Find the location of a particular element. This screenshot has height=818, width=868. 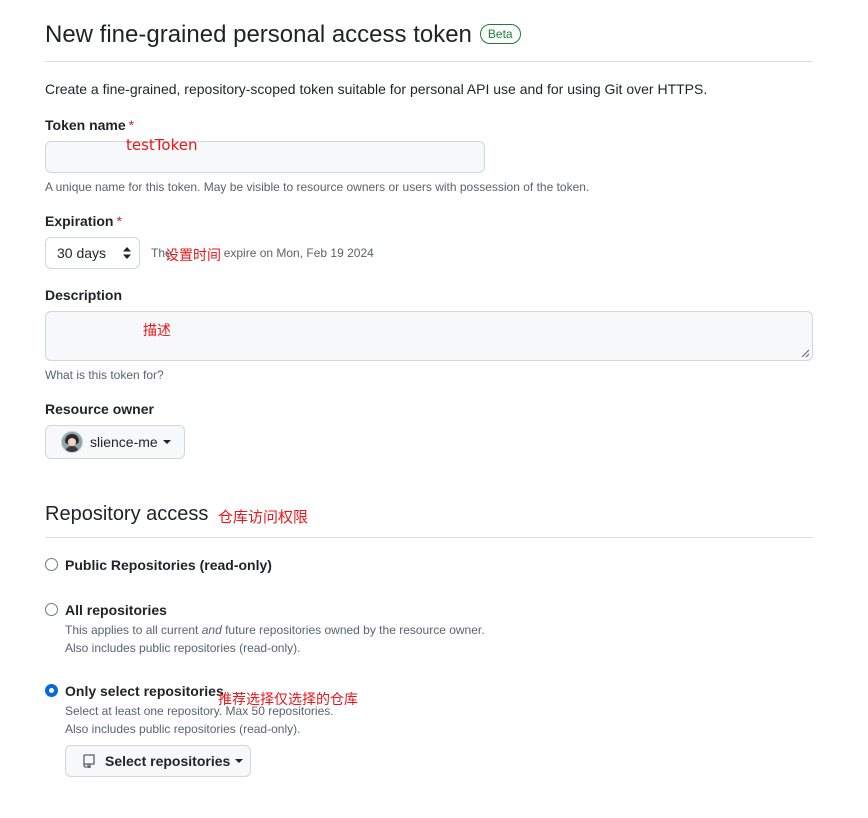

select-repositories-label: Select repositories is located at coordinates (168, 761).